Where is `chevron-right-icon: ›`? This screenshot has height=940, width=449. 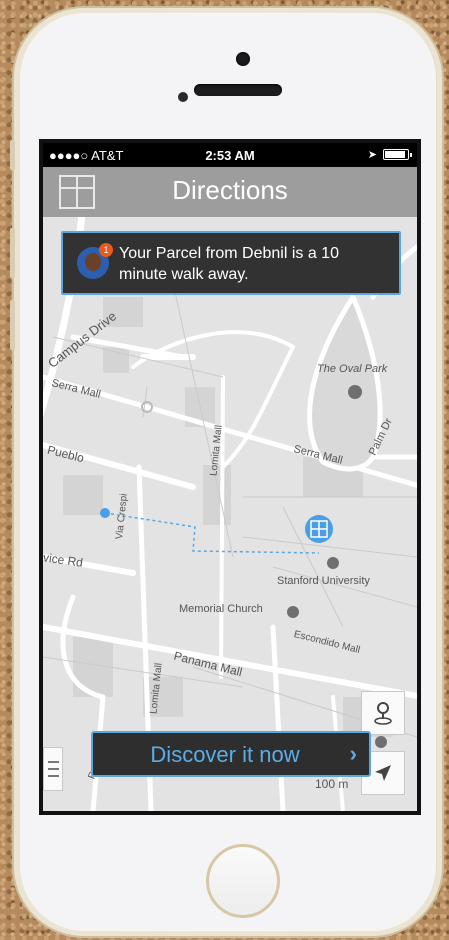 chevron-right-icon: › is located at coordinates (353, 753).